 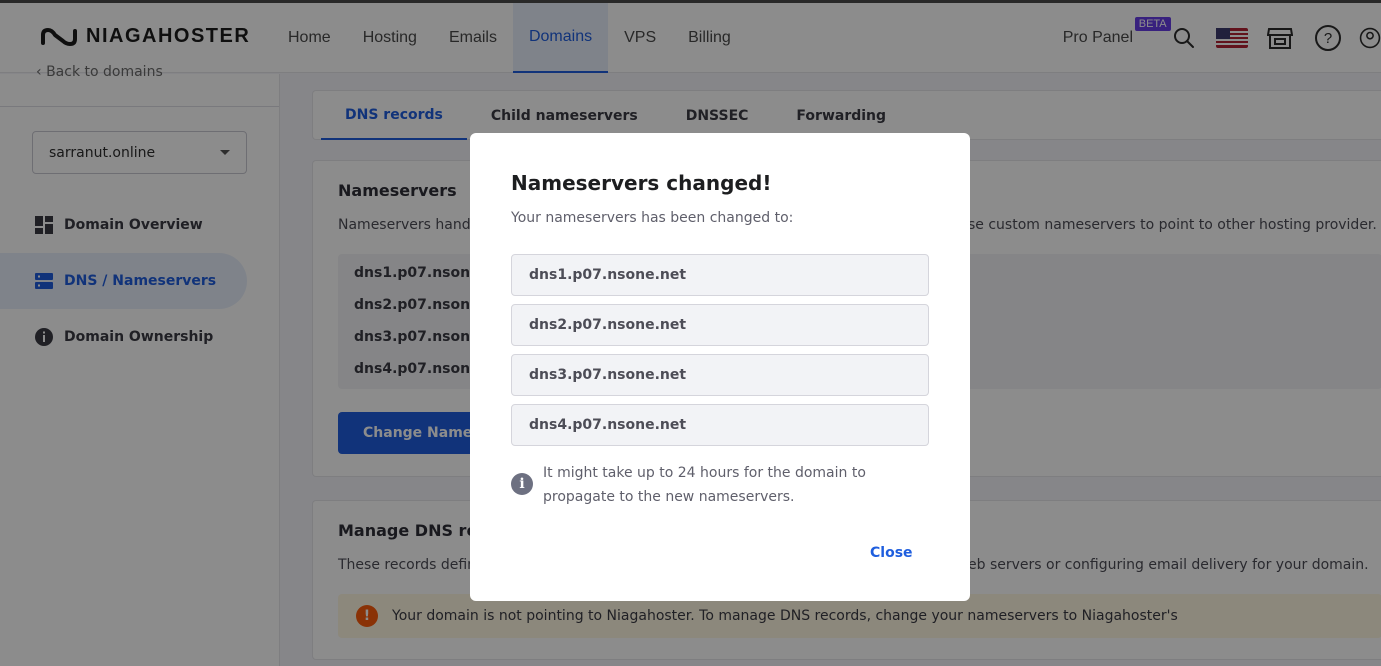 I want to click on nameserver-field: dns3.p07.nsone.net, so click(x=720, y=375).